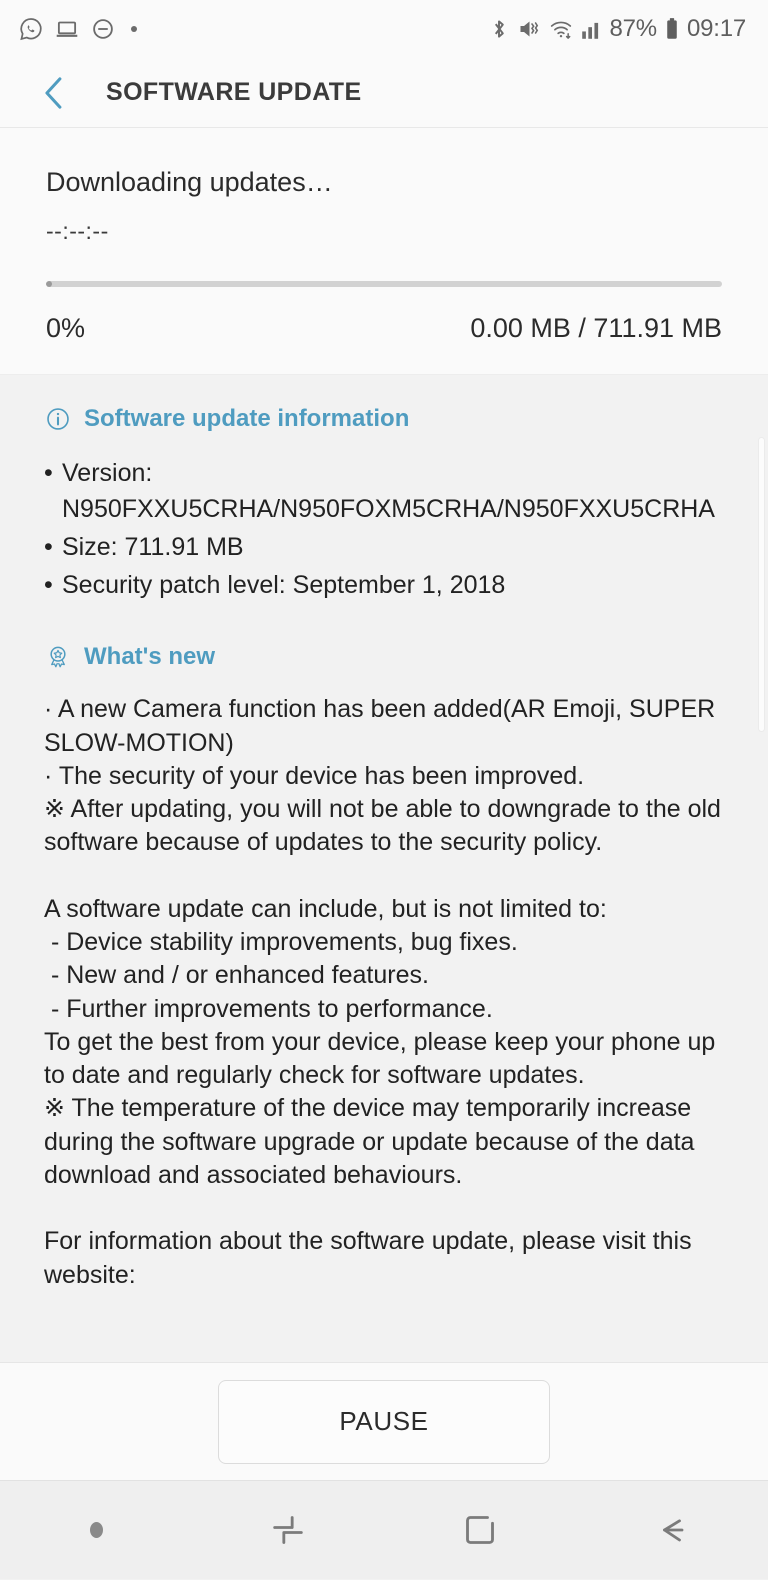  What do you see at coordinates (384, 328) in the screenshot?
I see `download-stats-row: 0% 0.00 MB / 711.91 MB` at bounding box center [384, 328].